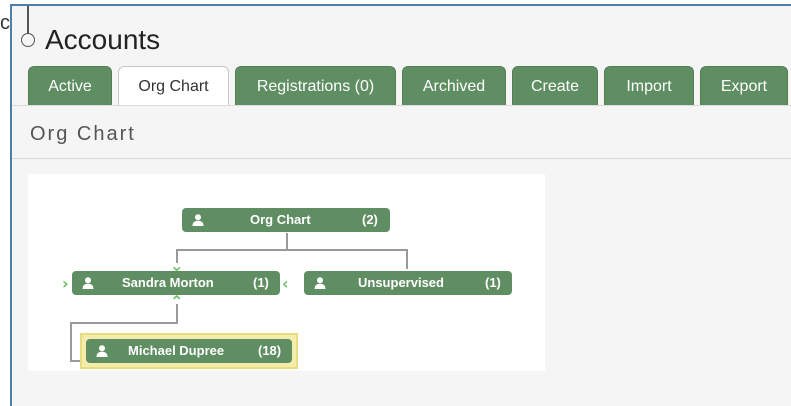  I want to click on connector-root-down, so click(287, 241).